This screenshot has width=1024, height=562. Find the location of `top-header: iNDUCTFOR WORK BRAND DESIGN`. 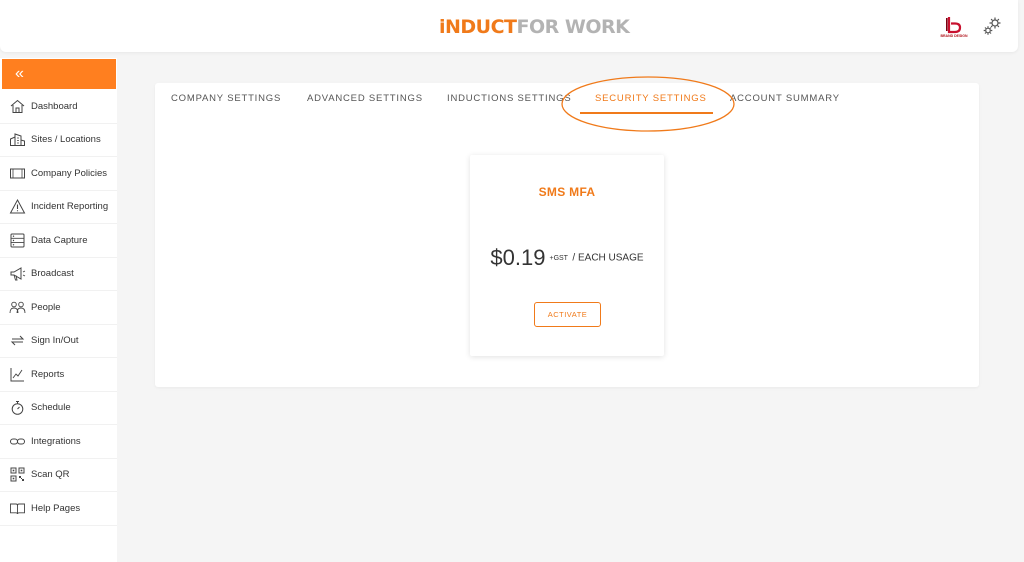

top-header: iNDUCTFOR WORK BRAND DESIGN is located at coordinates (509, 26).